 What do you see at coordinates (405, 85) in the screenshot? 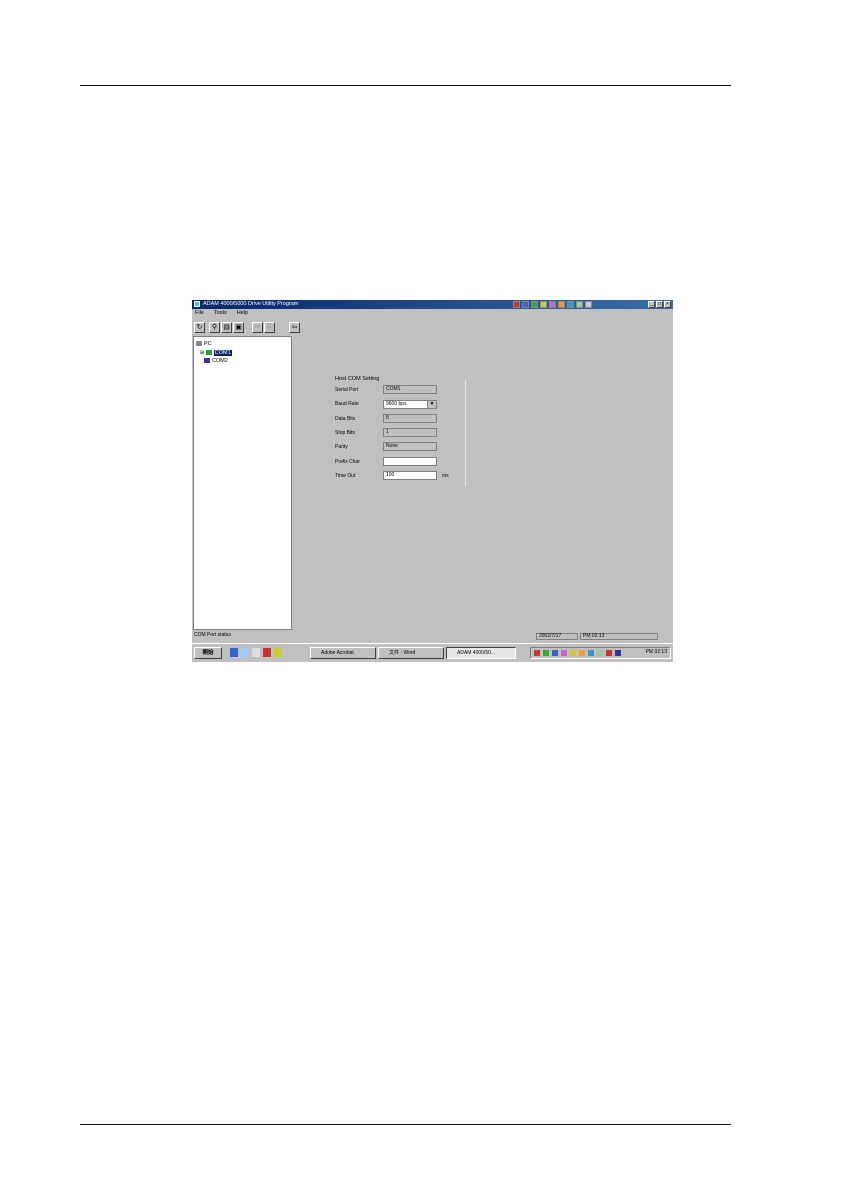
I see `top-rule` at bounding box center [405, 85].